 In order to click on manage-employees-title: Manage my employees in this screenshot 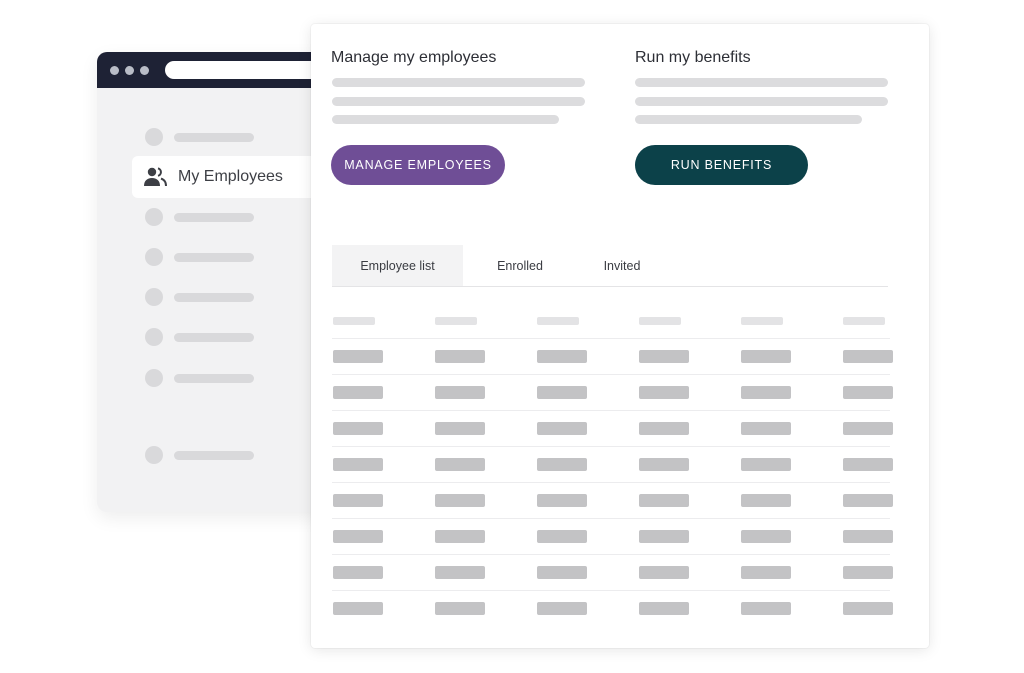, I will do `click(414, 57)`.